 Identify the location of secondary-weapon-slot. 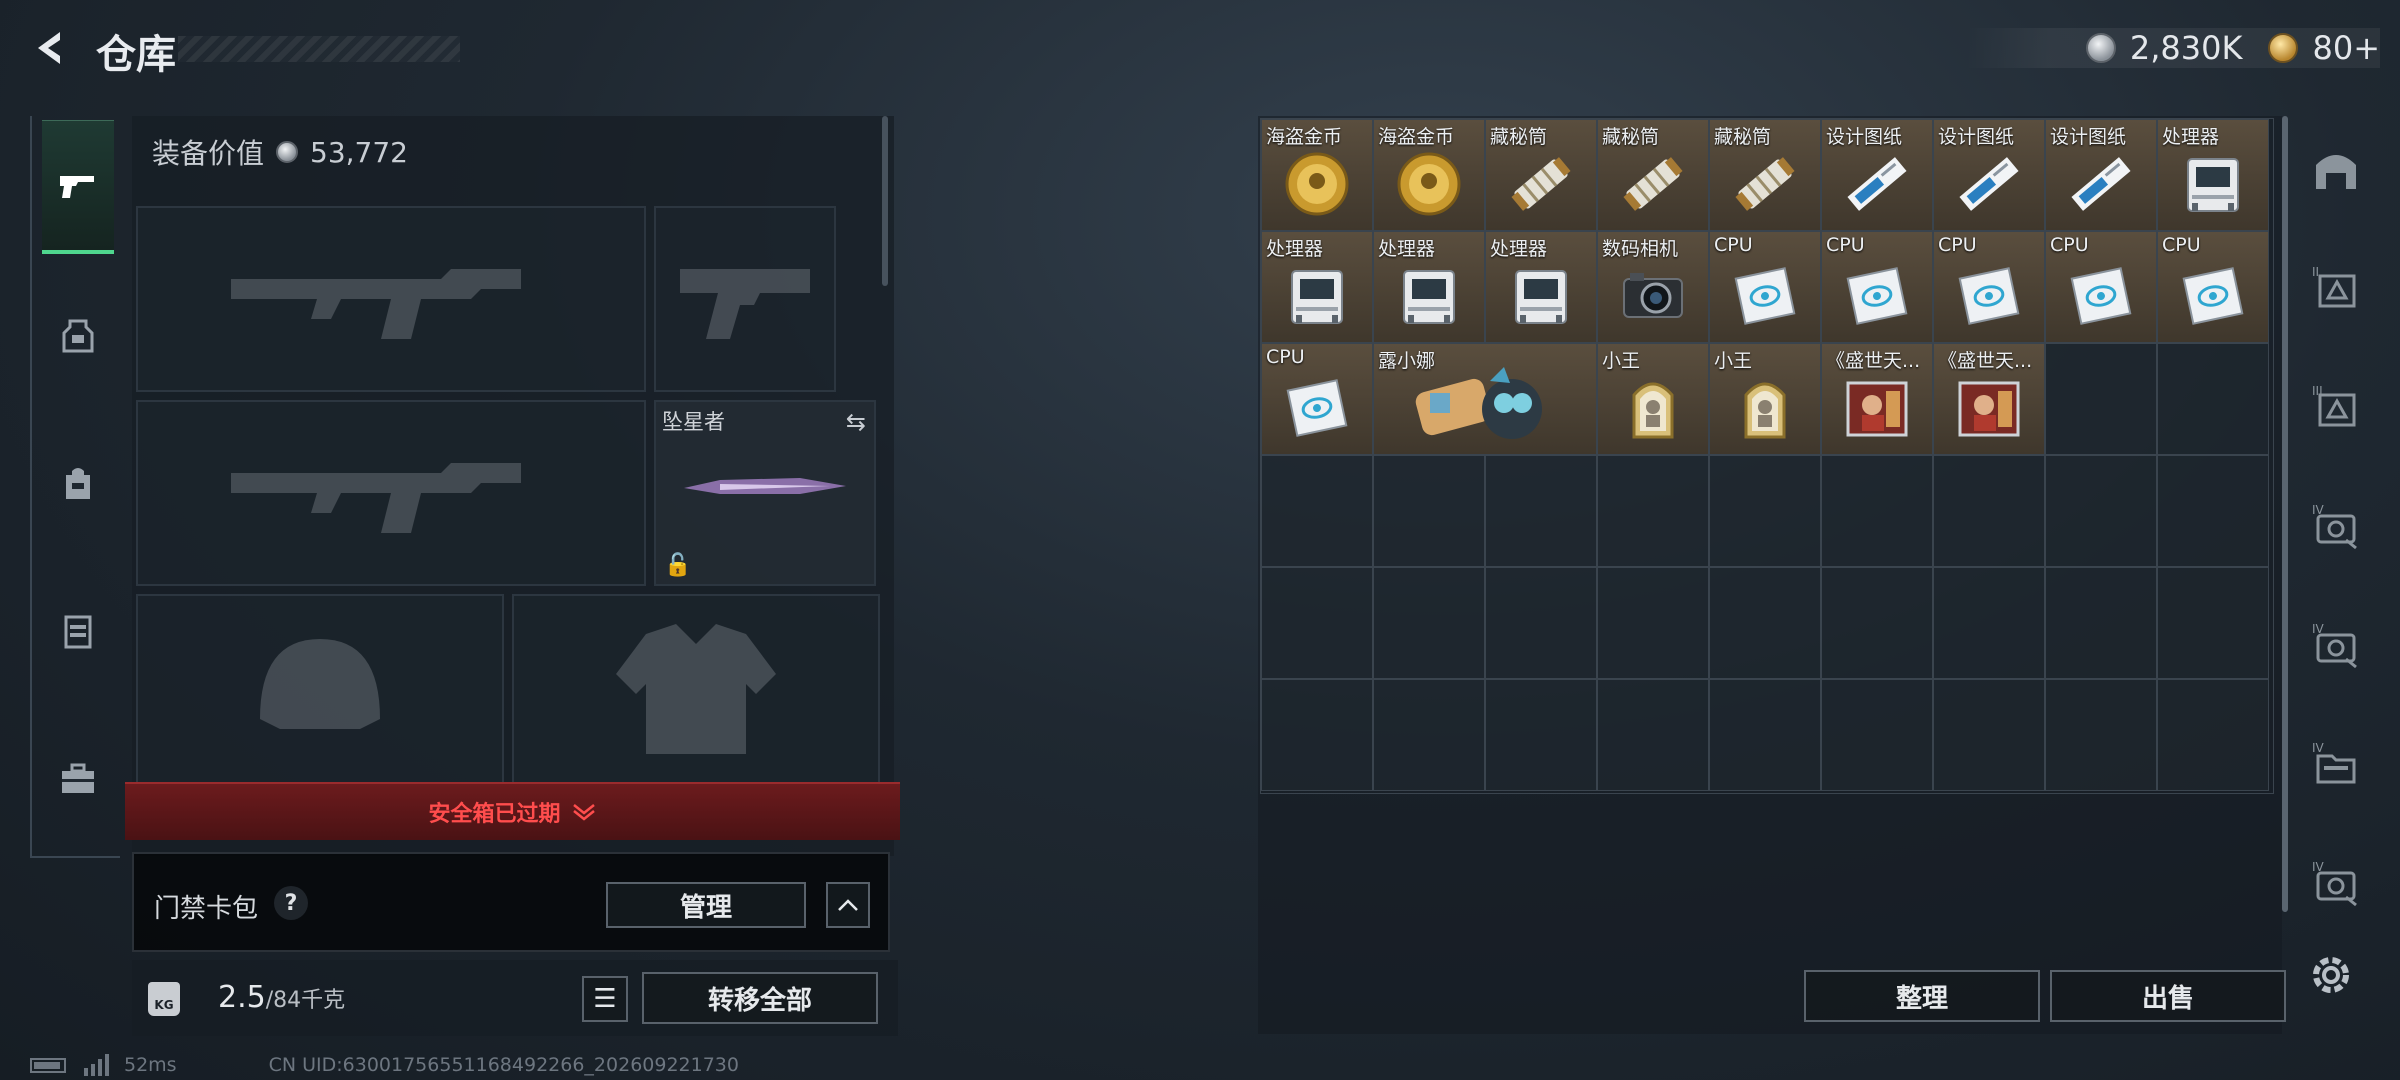
(391, 493).